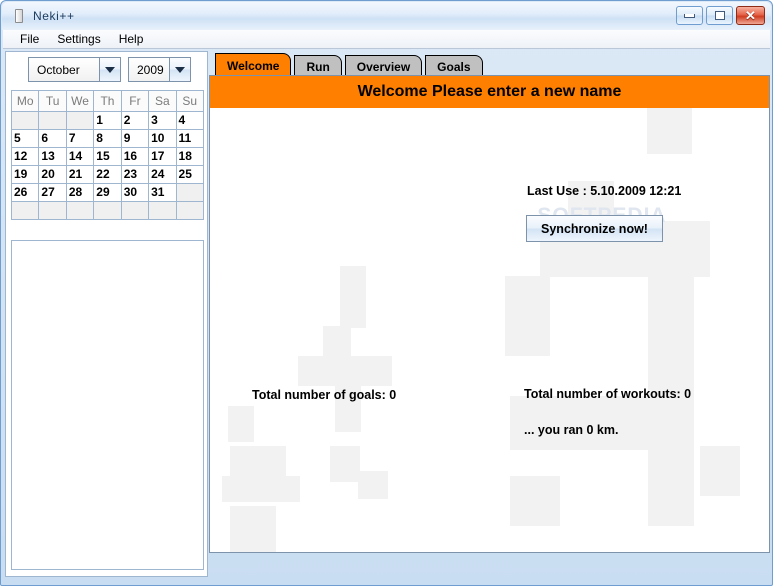  What do you see at coordinates (135, 101) in the screenshot?
I see `calendar-weekday: Fr` at bounding box center [135, 101].